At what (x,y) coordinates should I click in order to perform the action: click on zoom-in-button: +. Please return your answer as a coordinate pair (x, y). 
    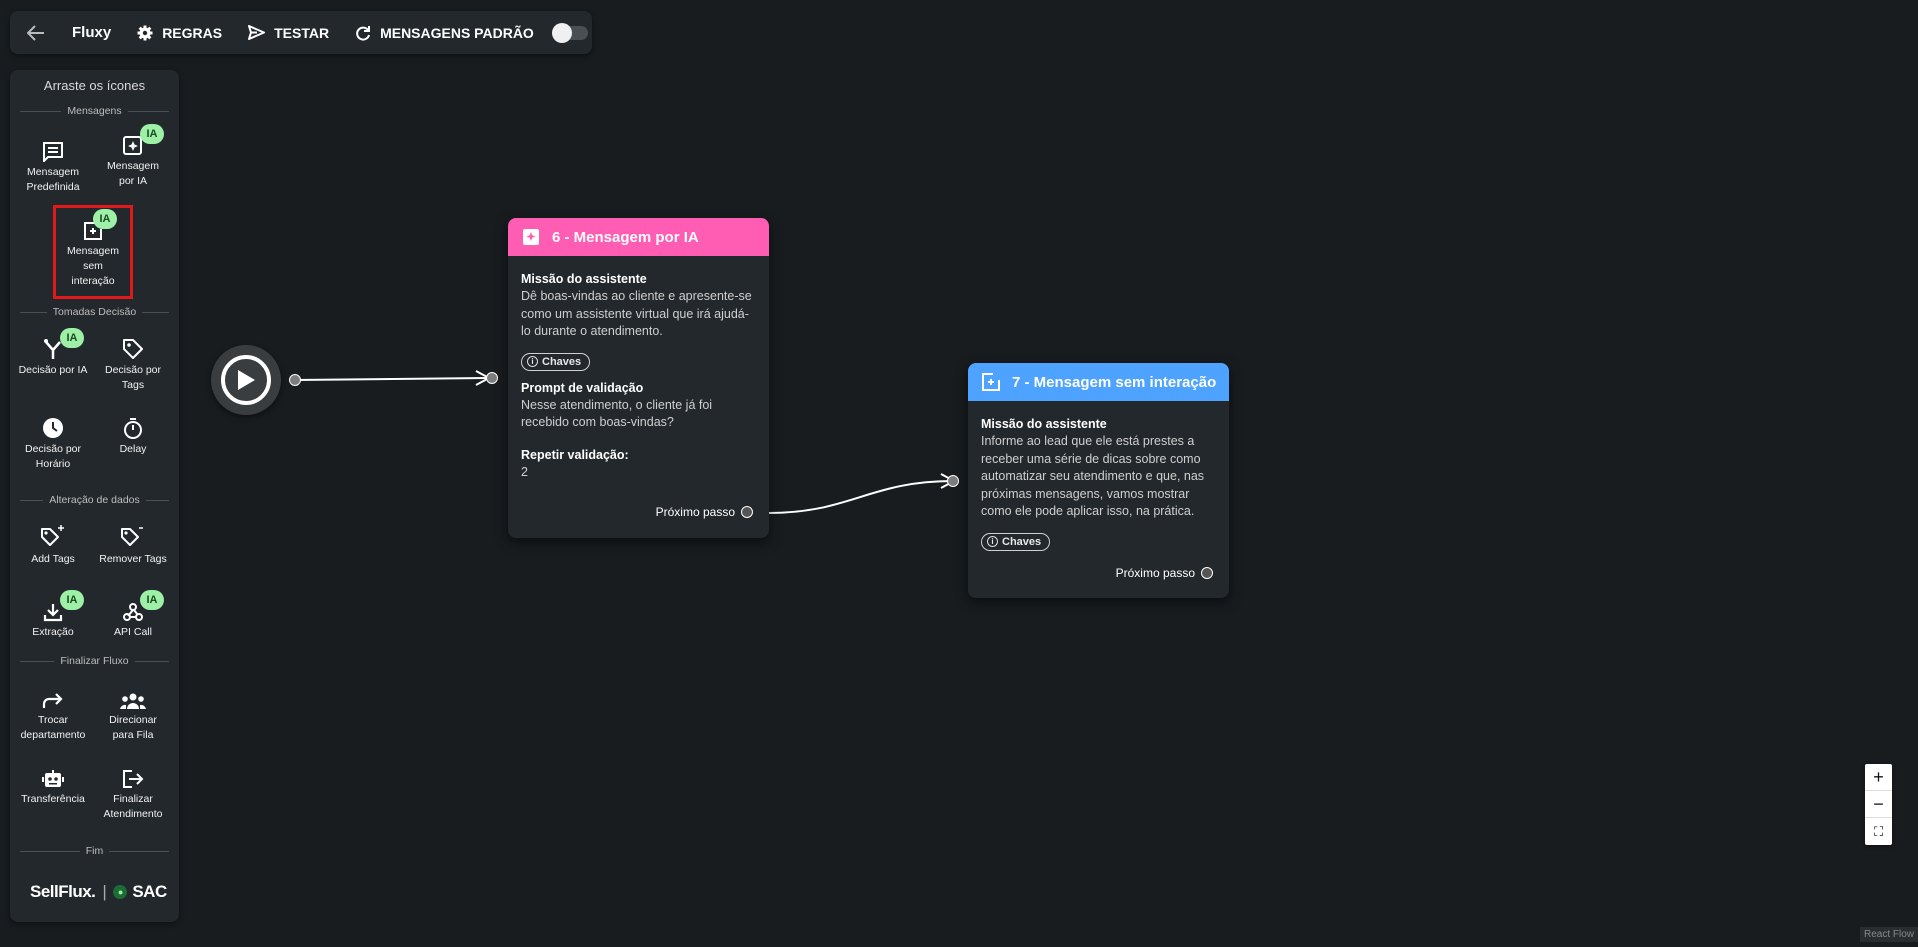
    Looking at the image, I should click on (1878, 777).